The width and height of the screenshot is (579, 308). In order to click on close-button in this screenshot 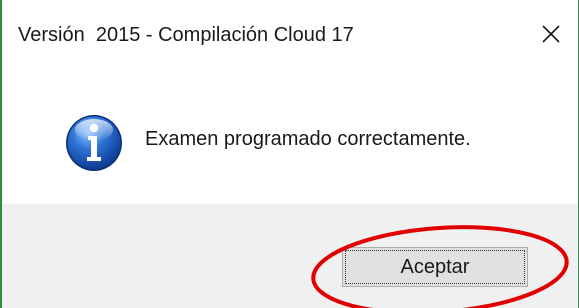, I will do `click(551, 34)`.